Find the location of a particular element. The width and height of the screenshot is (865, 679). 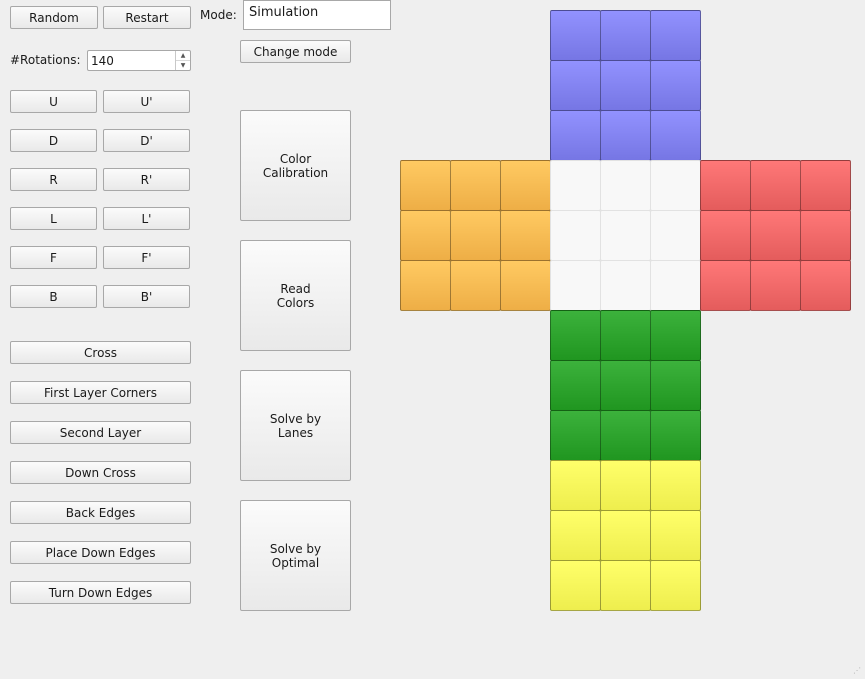

move-d-prime-button: D' is located at coordinates (146, 140).